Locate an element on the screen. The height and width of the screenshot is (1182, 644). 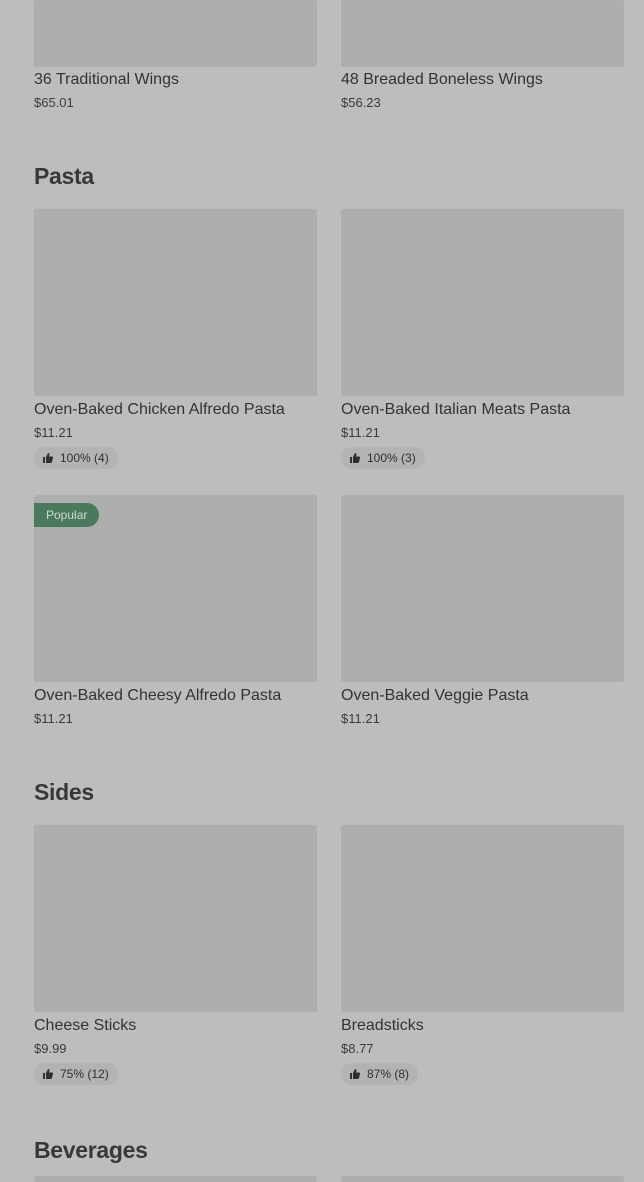
rating-pill: 100% (3) is located at coordinates (383, 458).